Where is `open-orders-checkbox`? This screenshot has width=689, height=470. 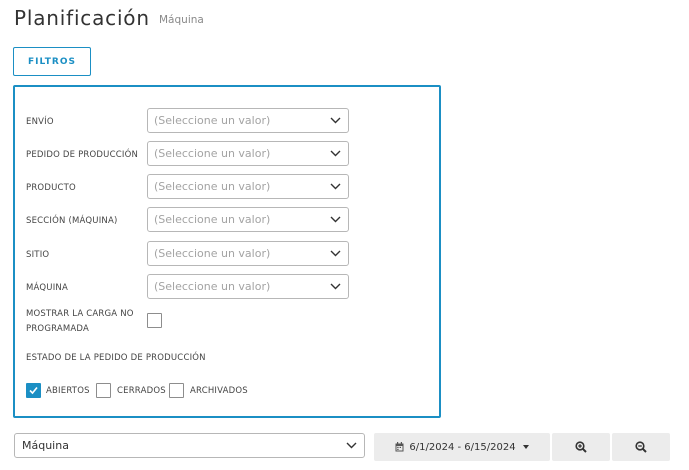 open-orders-checkbox is located at coordinates (33, 390).